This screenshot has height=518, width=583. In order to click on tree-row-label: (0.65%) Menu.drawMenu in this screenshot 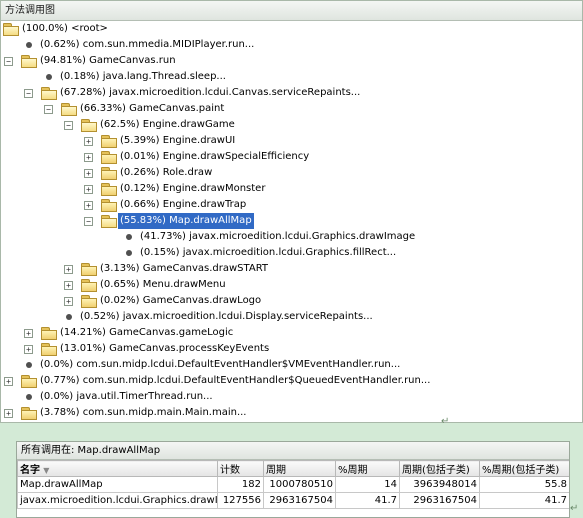, I will do `click(163, 284)`.